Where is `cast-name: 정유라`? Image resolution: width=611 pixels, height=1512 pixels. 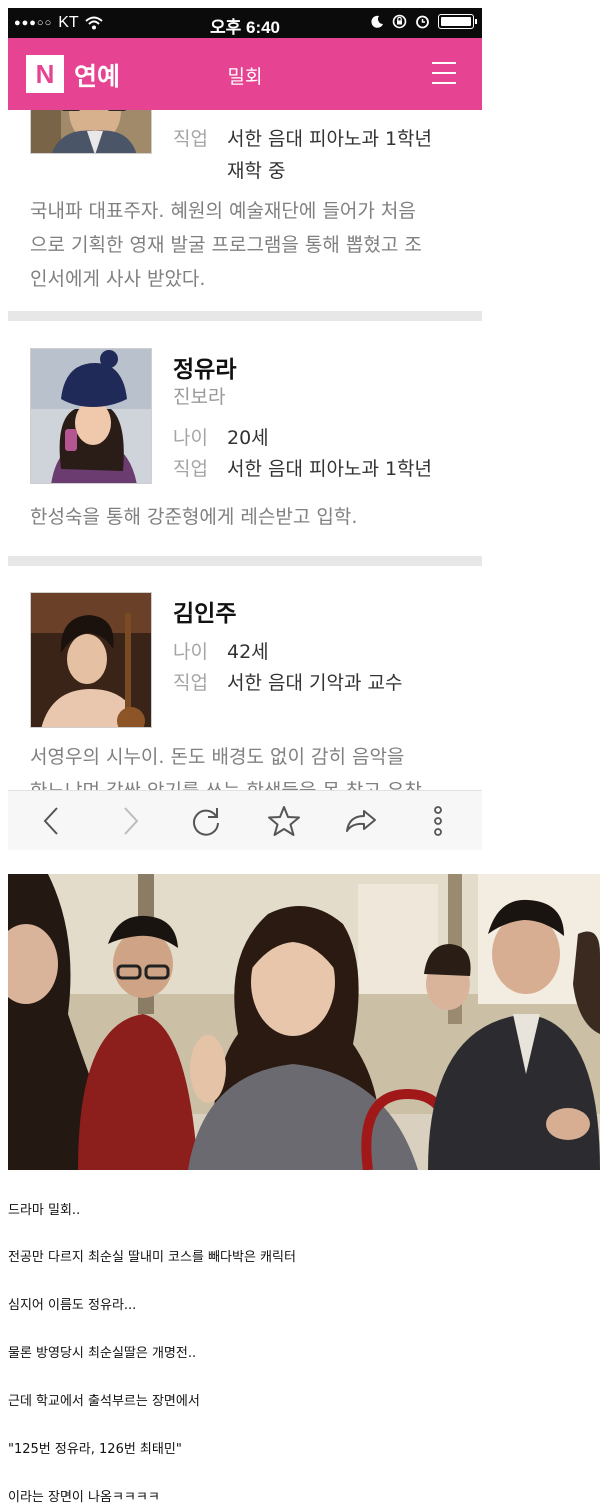 cast-name: 정유라 is located at coordinates (204, 367).